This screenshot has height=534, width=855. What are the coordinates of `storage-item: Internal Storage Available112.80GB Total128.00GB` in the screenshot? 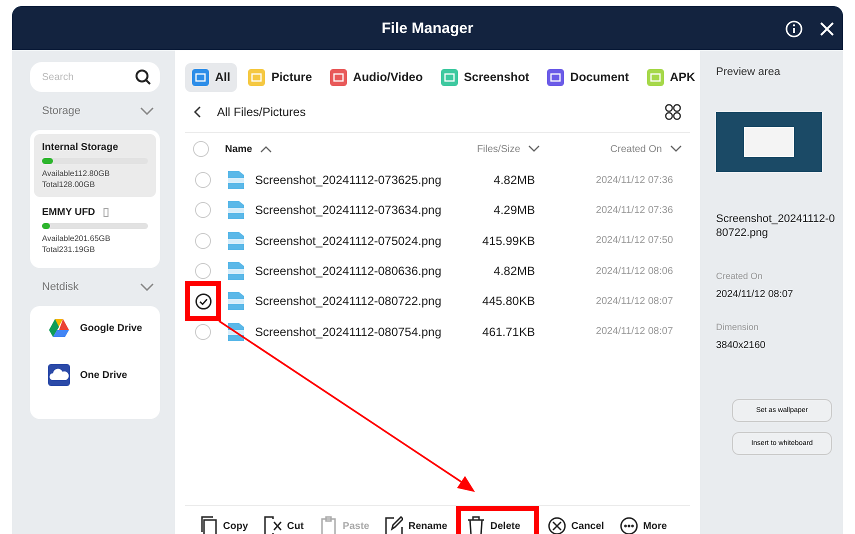 It's located at (95, 165).